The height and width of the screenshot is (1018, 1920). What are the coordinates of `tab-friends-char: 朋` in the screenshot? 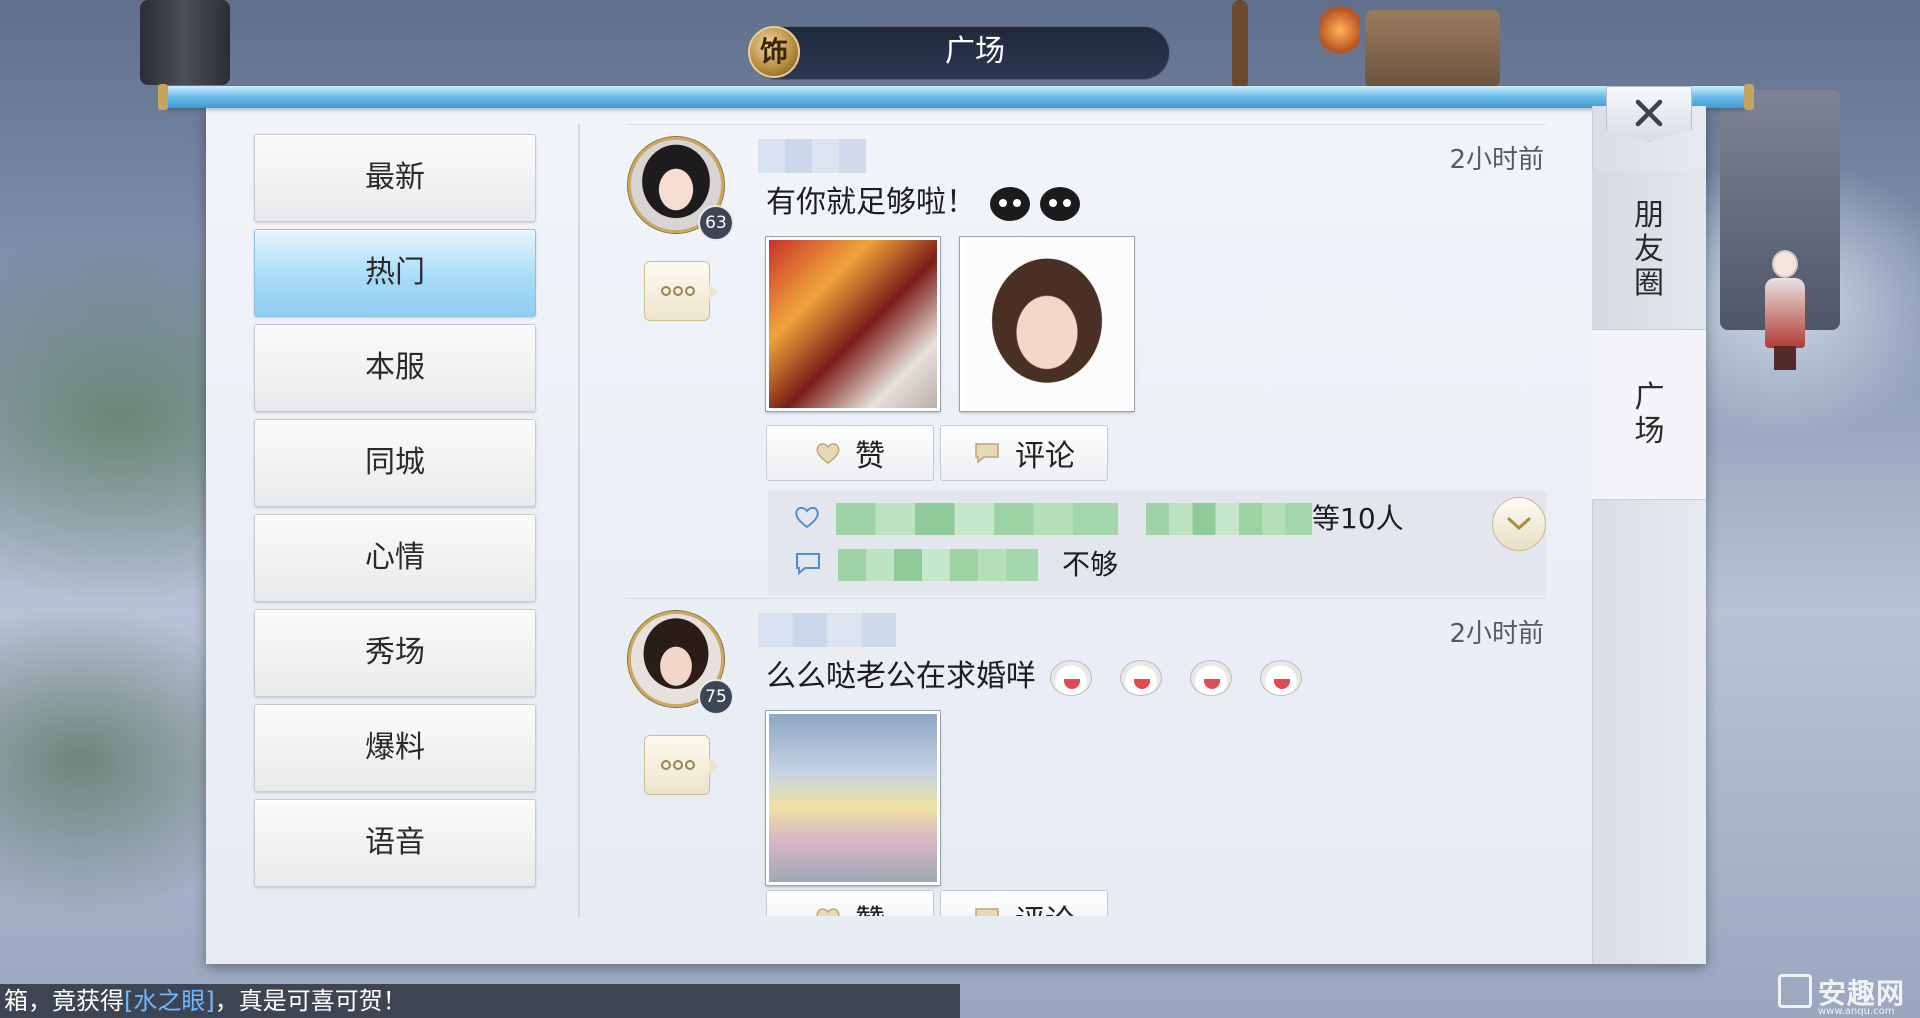 It's located at (1649, 215).